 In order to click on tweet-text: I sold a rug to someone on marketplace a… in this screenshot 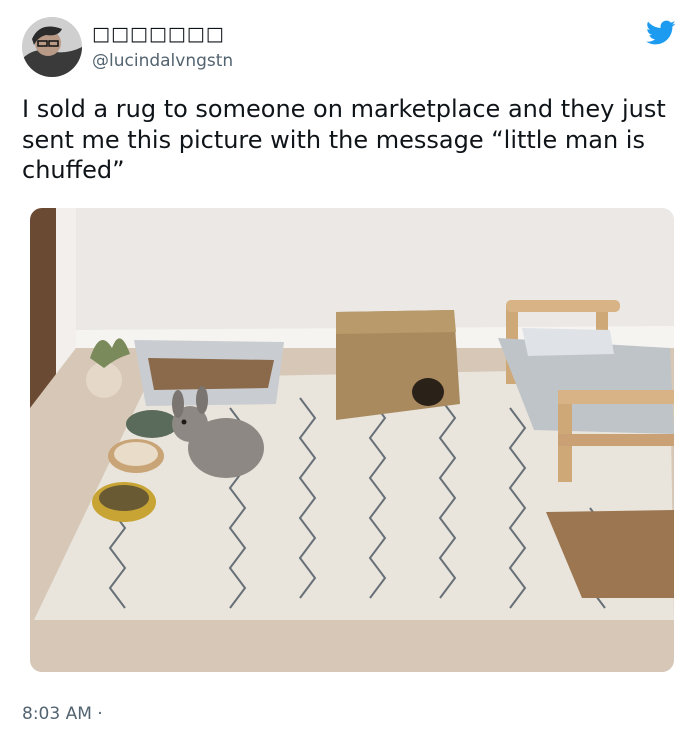, I will do `click(344, 139)`.